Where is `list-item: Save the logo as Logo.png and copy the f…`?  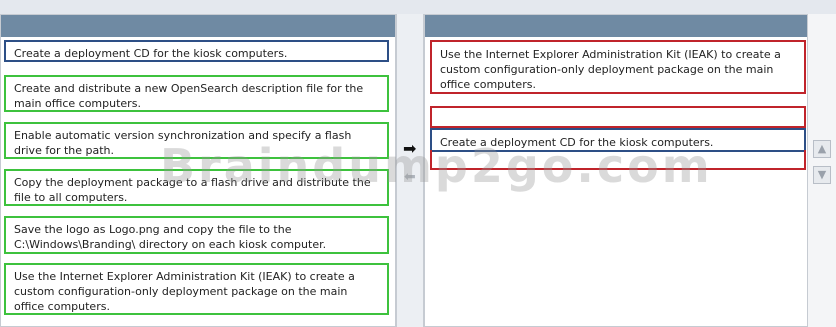
list-item: Save the logo as Logo.png and copy the f… is located at coordinates (196, 235).